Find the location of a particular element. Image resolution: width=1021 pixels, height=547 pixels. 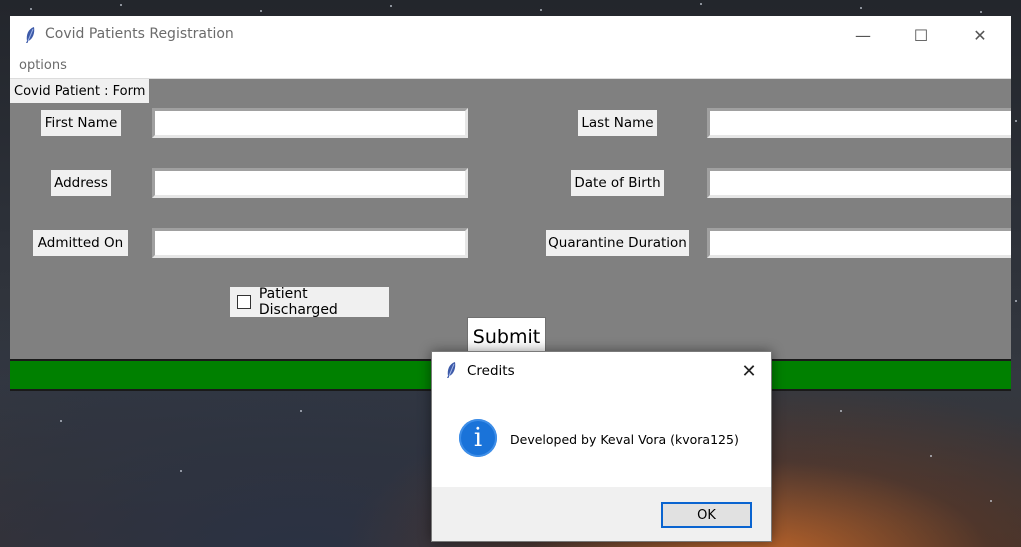

minimize-icon: — is located at coordinates (863, 35).